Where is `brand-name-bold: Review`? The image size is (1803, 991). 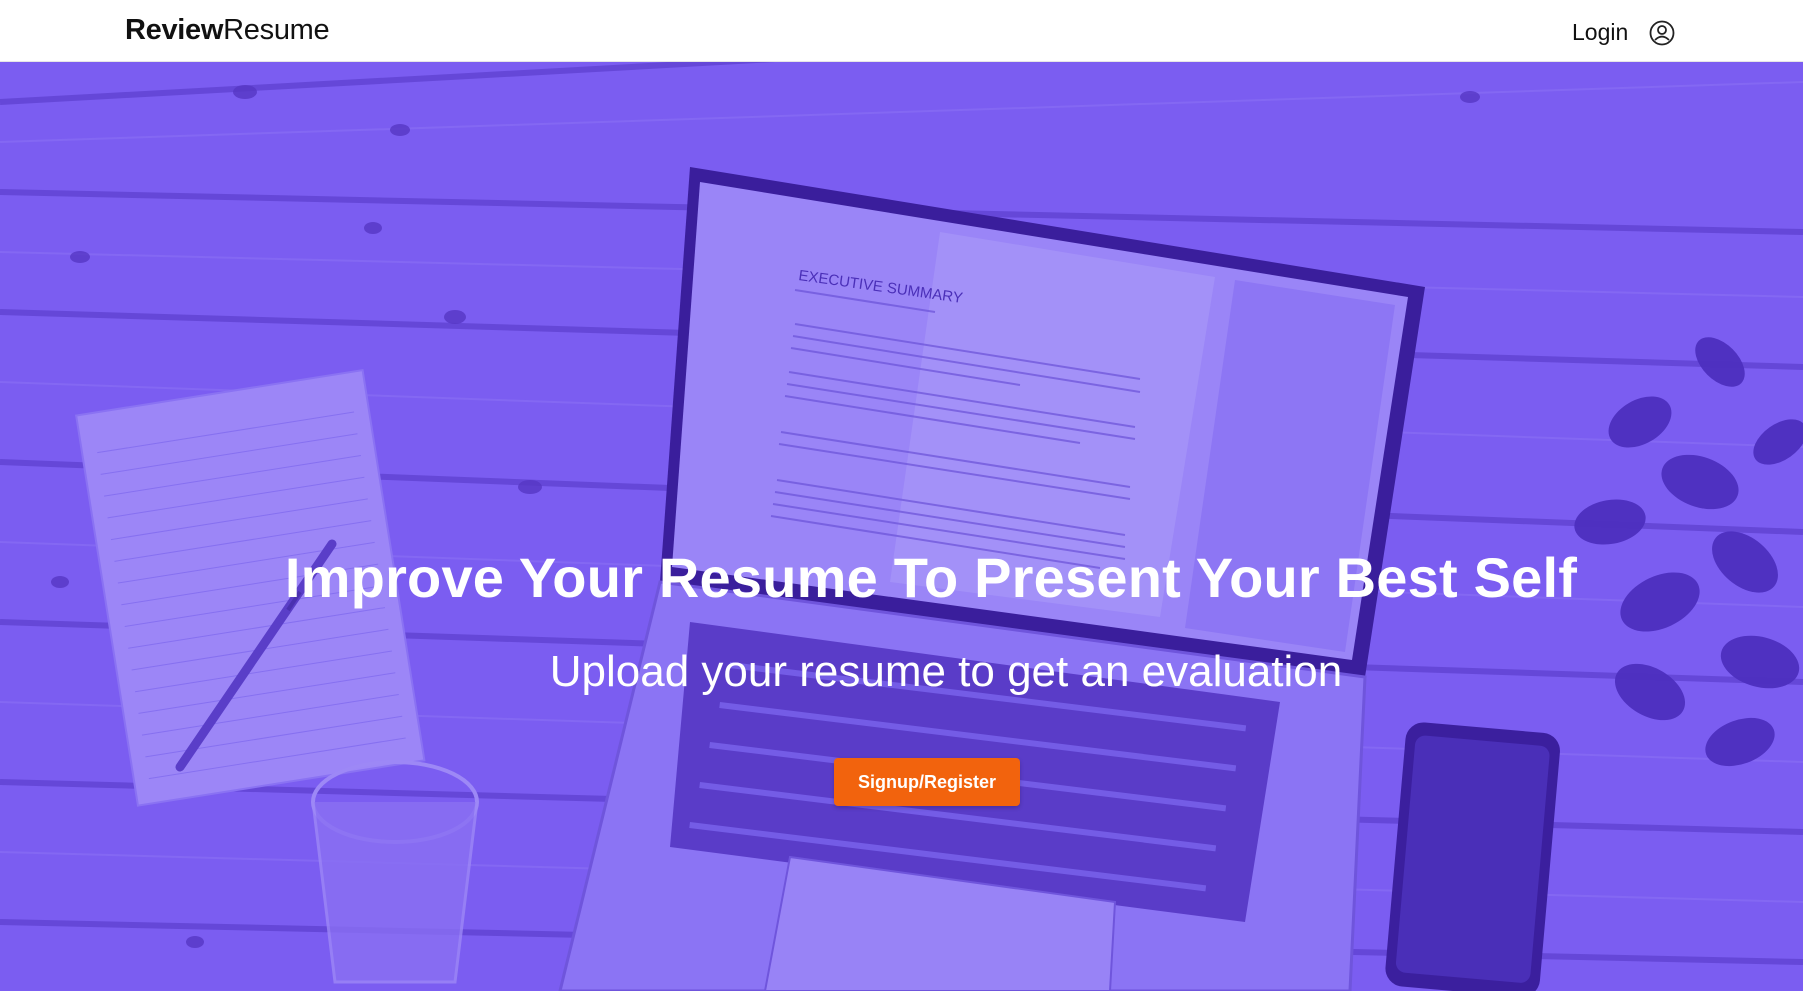
brand-name-bold: Review is located at coordinates (174, 30).